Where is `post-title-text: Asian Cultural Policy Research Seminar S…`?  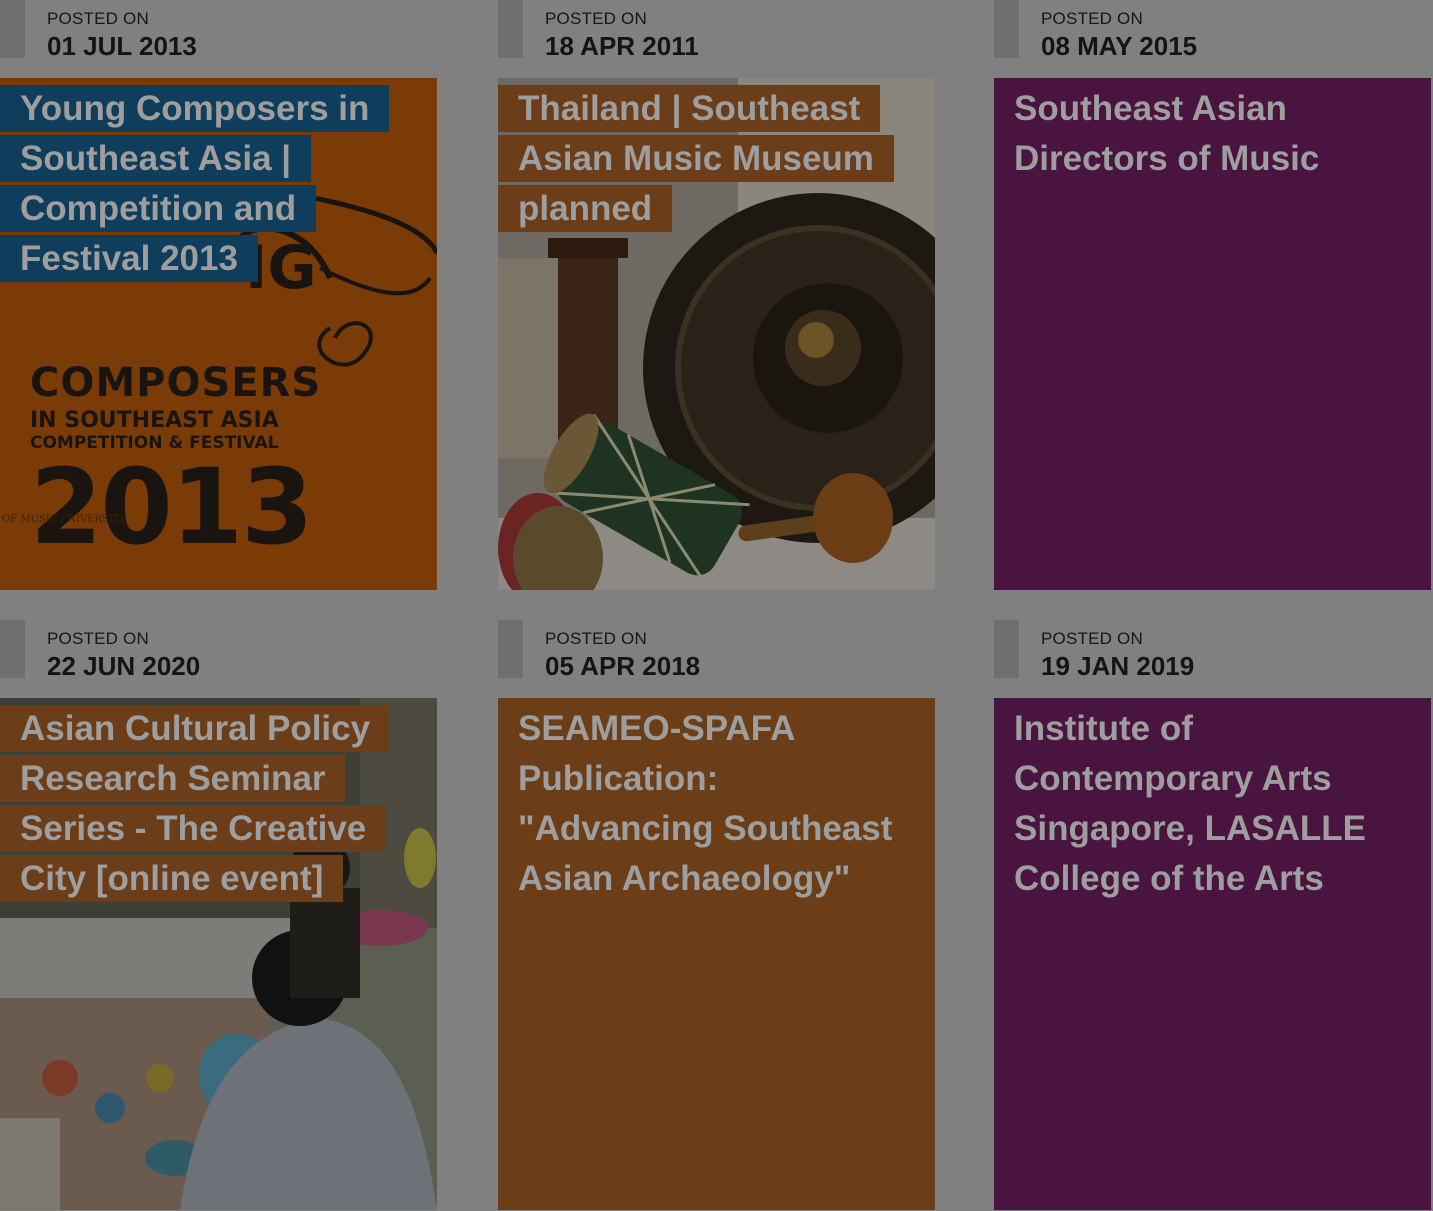
post-title-text: Asian Cultural Policy Research Seminar S… is located at coordinates (195, 803).